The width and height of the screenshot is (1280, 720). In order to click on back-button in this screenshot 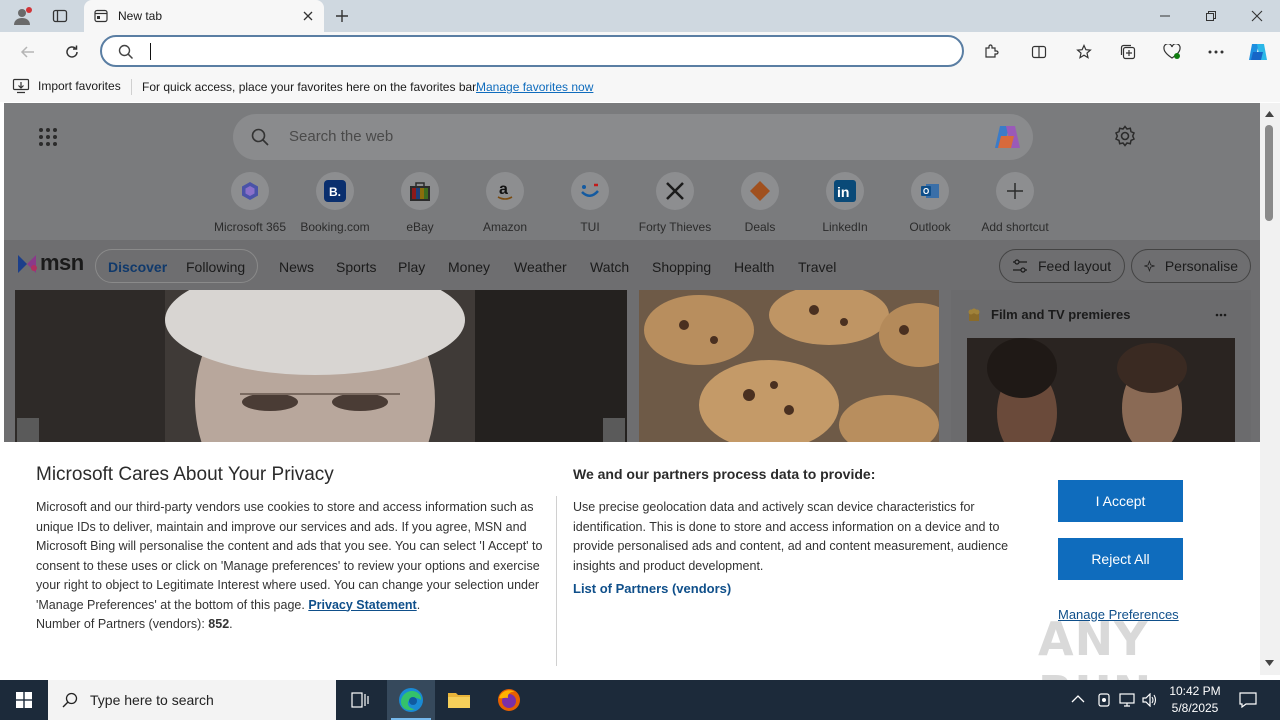, I will do `click(28, 52)`.